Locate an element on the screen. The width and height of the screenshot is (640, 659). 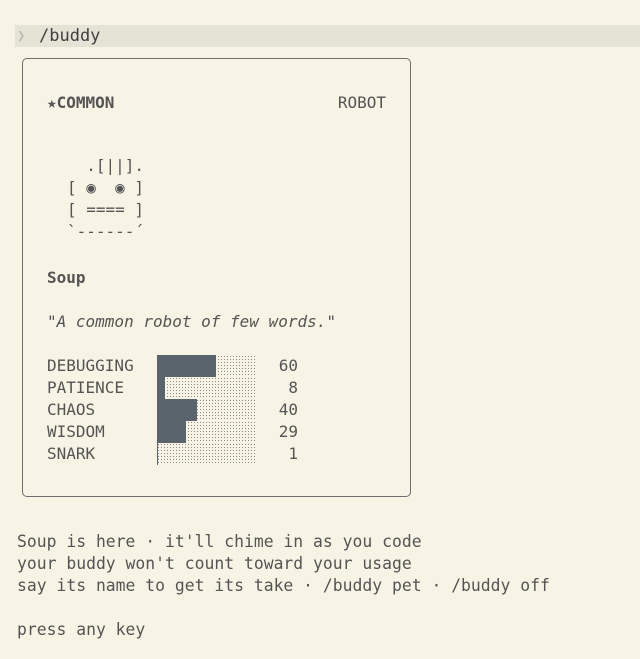
message-line: your buddy won't count toward your usage is located at coordinates (214, 563).